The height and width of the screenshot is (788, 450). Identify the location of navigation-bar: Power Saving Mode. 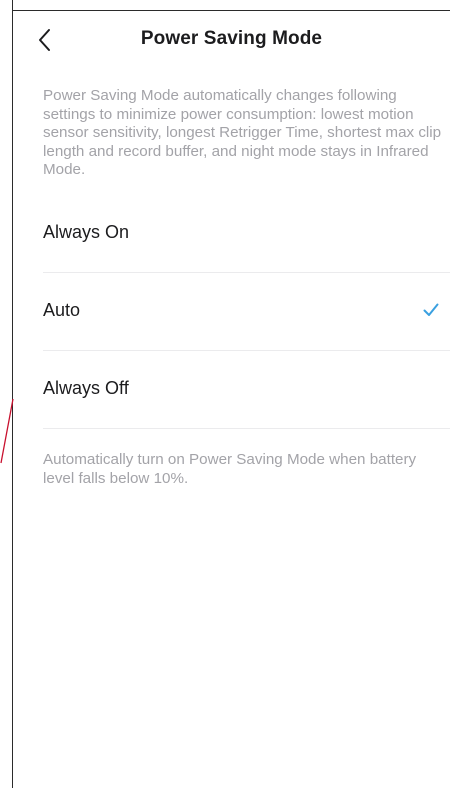
(231, 40).